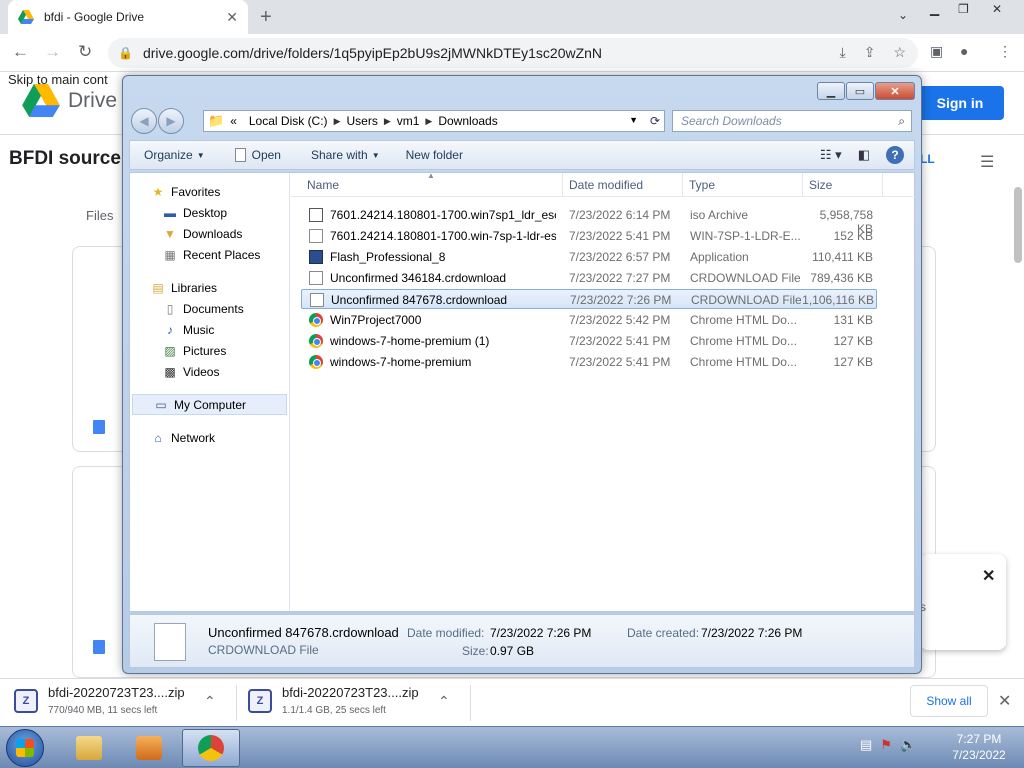  I want to click on details-file-type: CRDOWNLOAD File, so click(263, 650).